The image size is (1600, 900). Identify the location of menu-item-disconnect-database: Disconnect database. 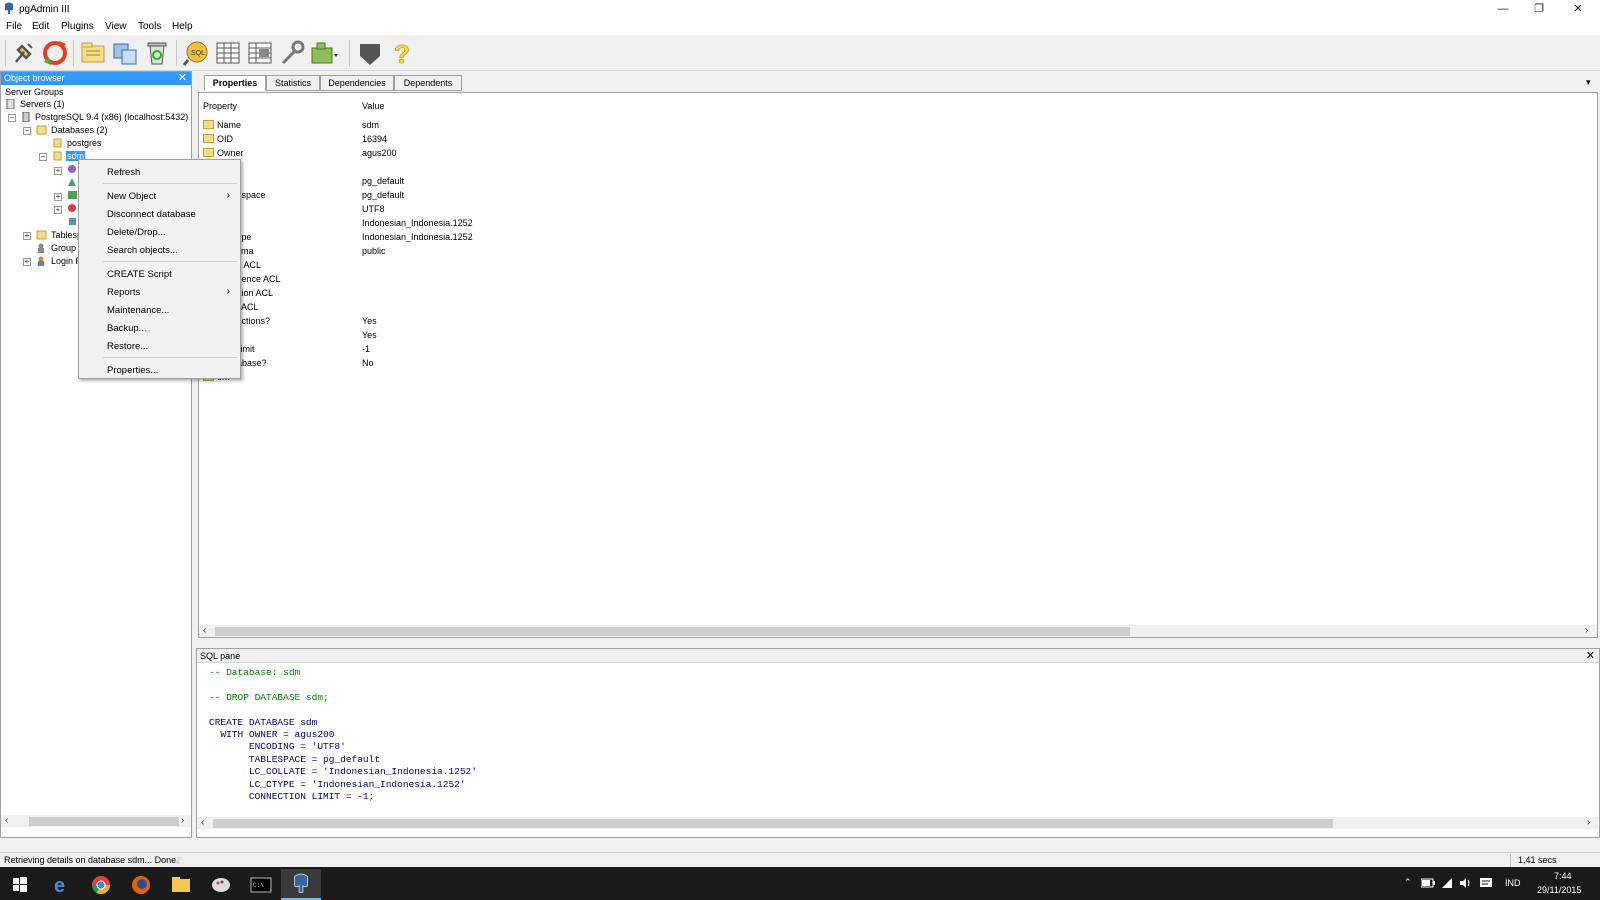
(151, 214).